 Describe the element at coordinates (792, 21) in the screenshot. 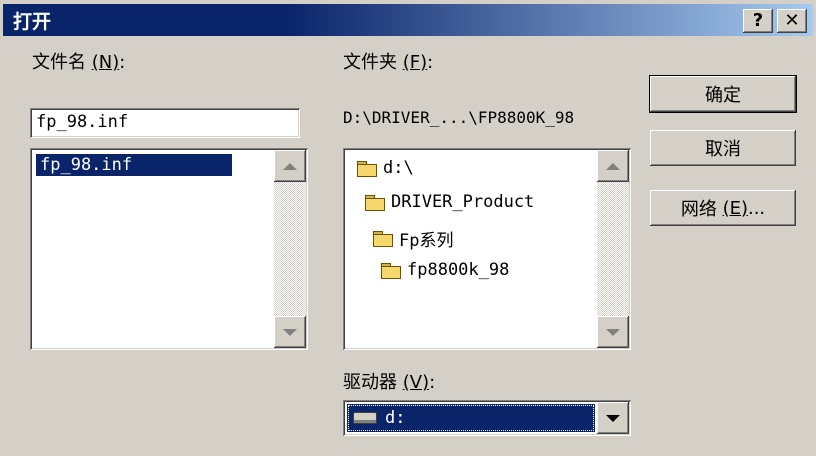

I see `close-button: ✕` at that location.